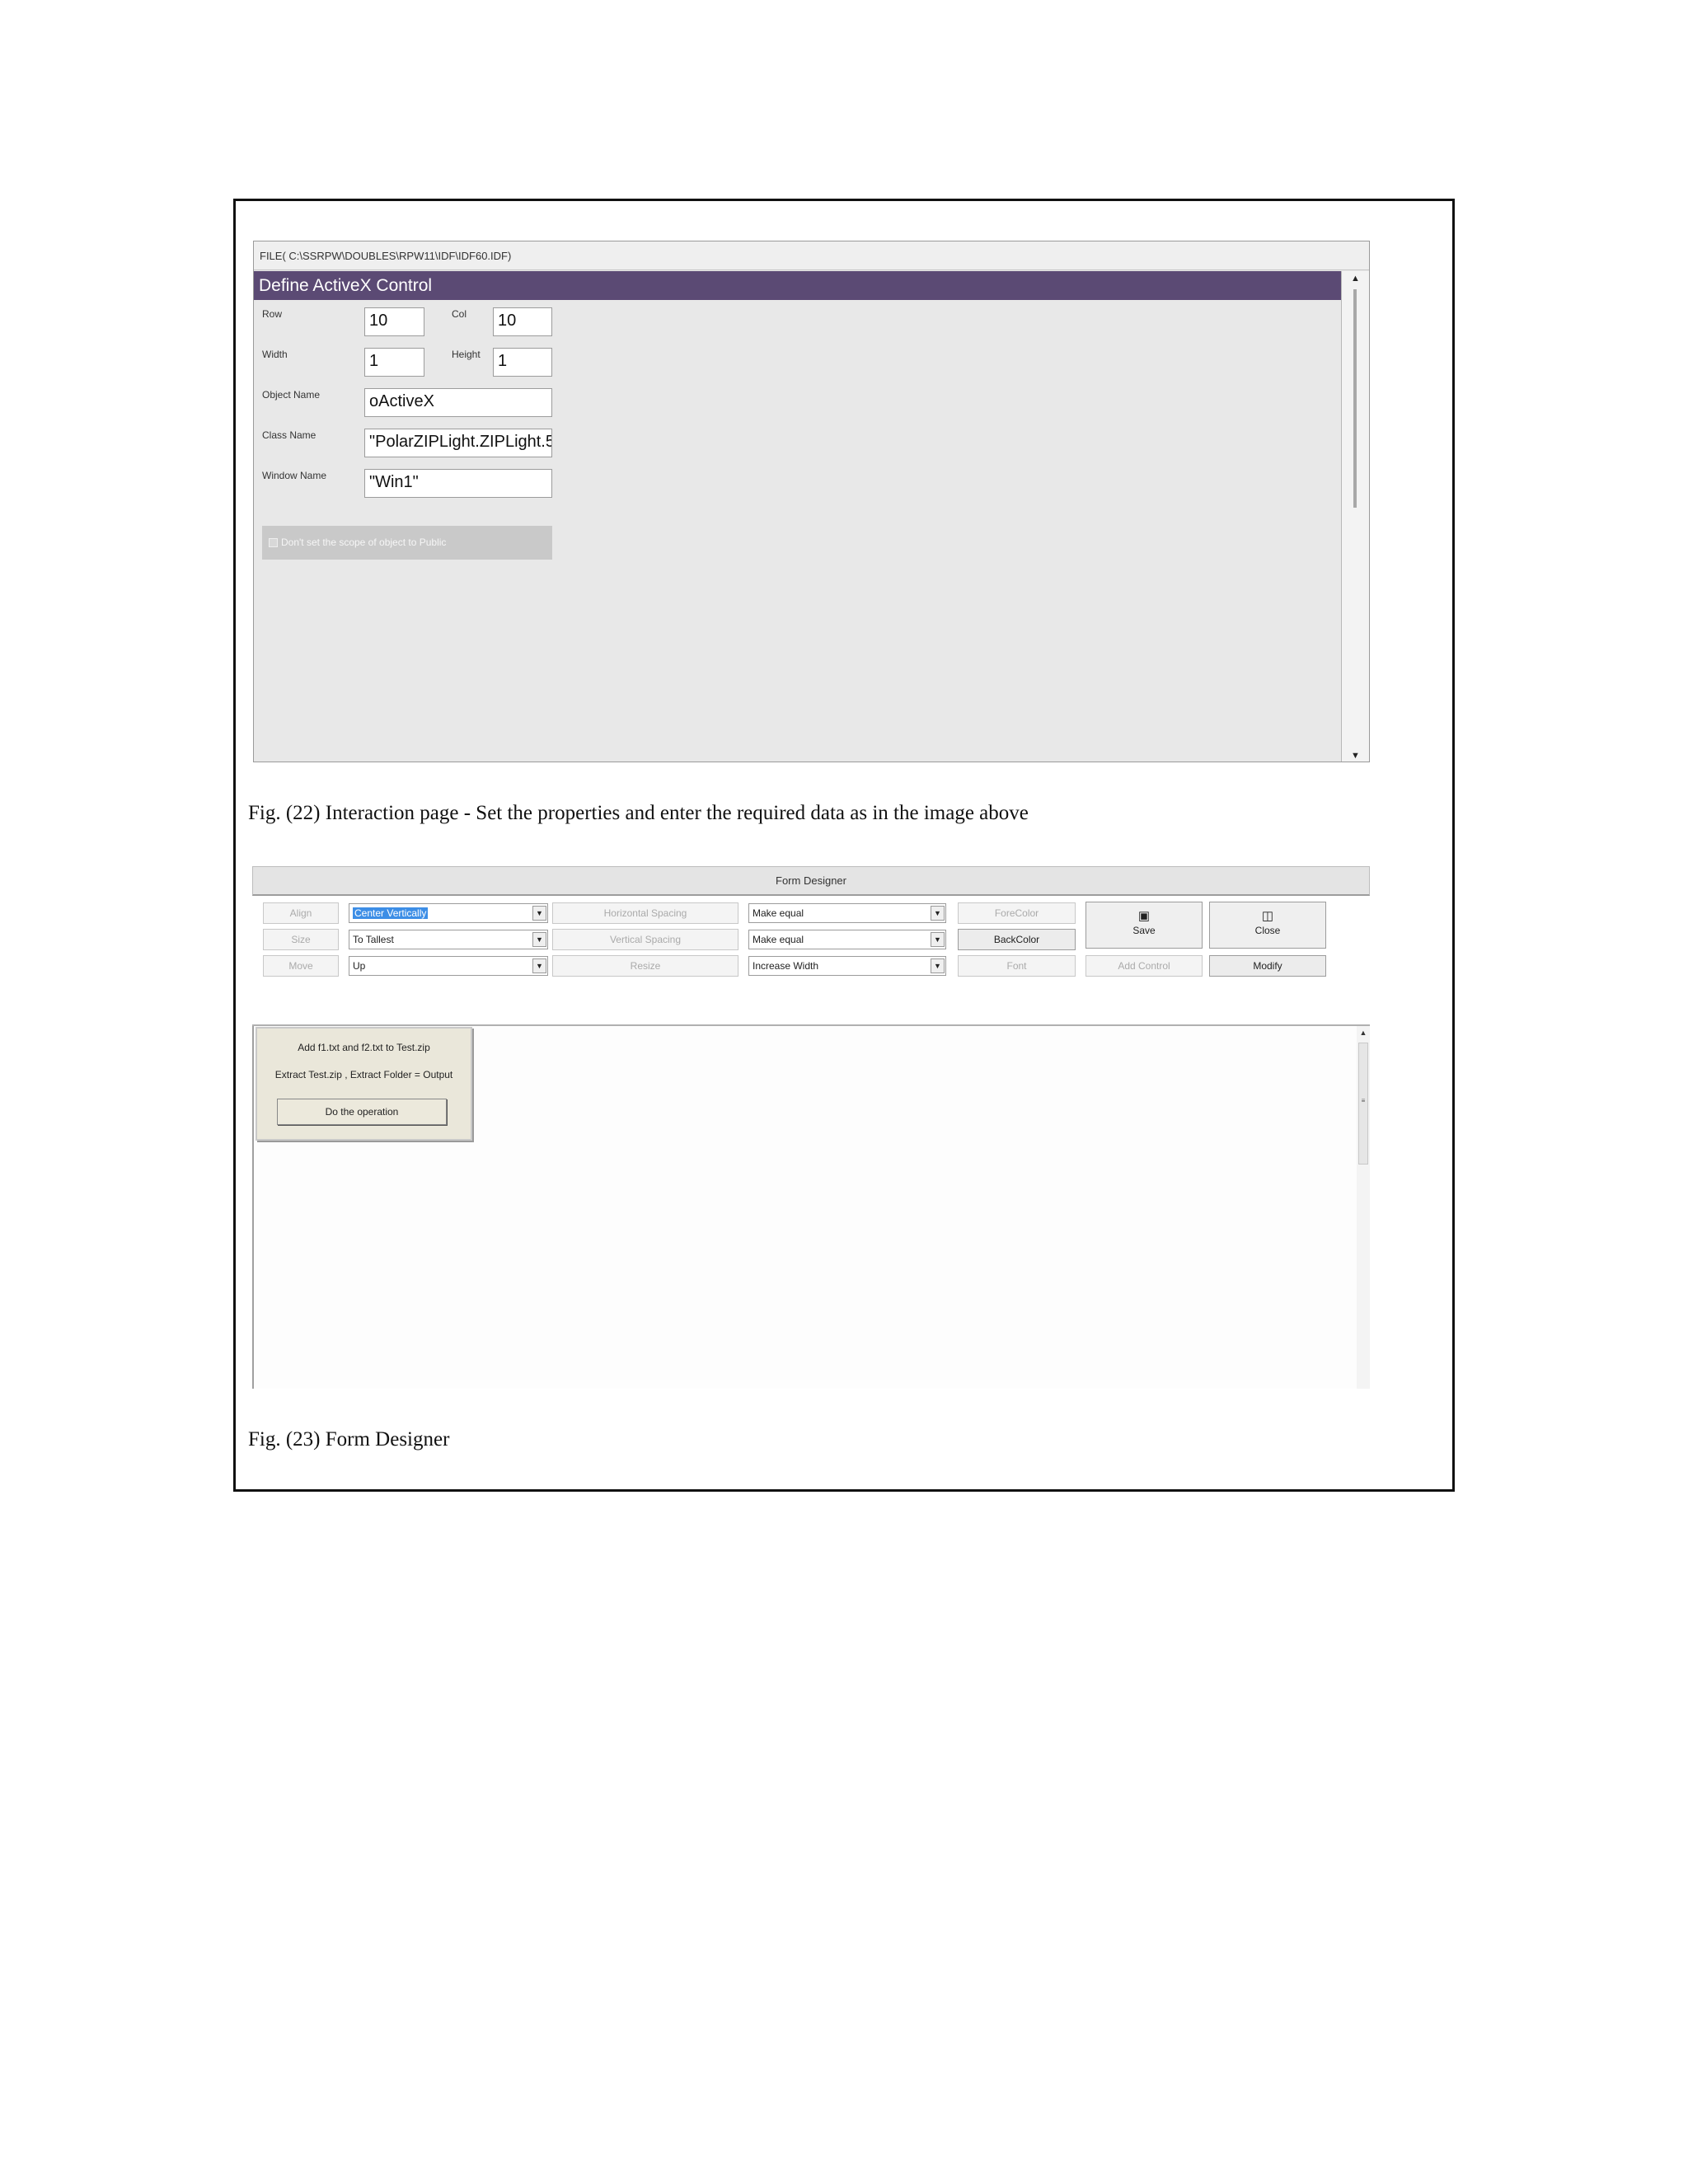 Image resolution: width=1688 pixels, height=2184 pixels. Describe the element at coordinates (273, 543) in the screenshot. I see `checkbox-square` at that location.